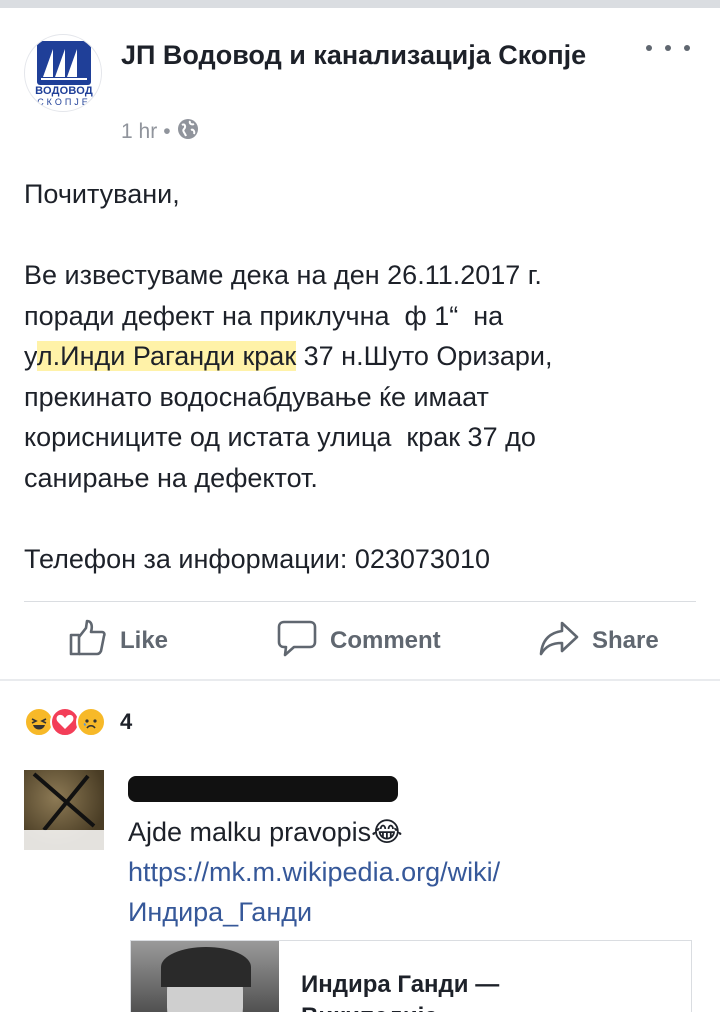 The height and width of the screenshot is (1022, 720). I want to click on highlighted-text: л.Инди Раганди крак, so click(166, 356).